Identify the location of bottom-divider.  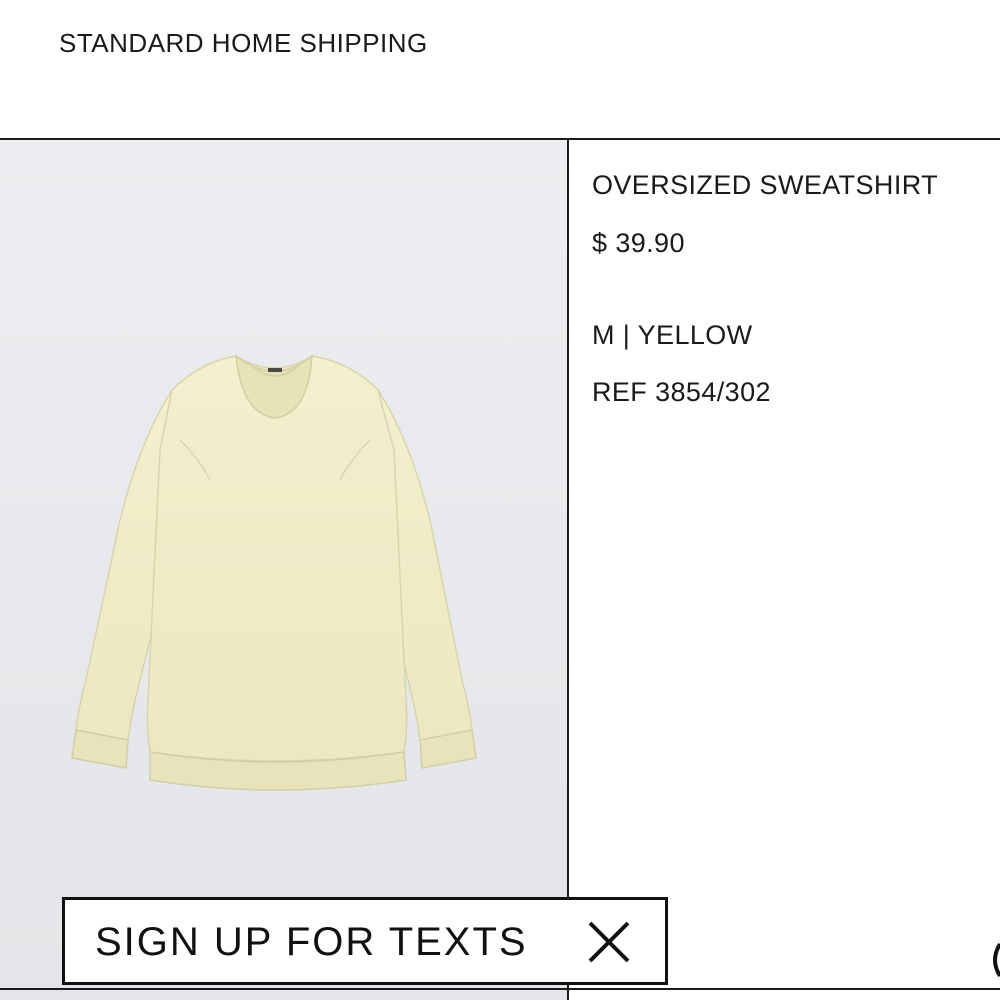
(500, 989).